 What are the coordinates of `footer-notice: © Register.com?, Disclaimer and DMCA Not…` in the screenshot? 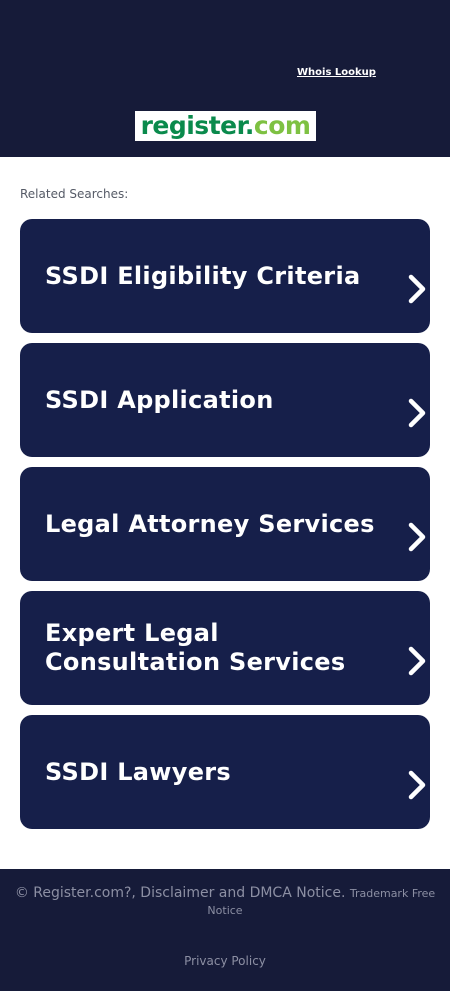 It's located at (225, 902).